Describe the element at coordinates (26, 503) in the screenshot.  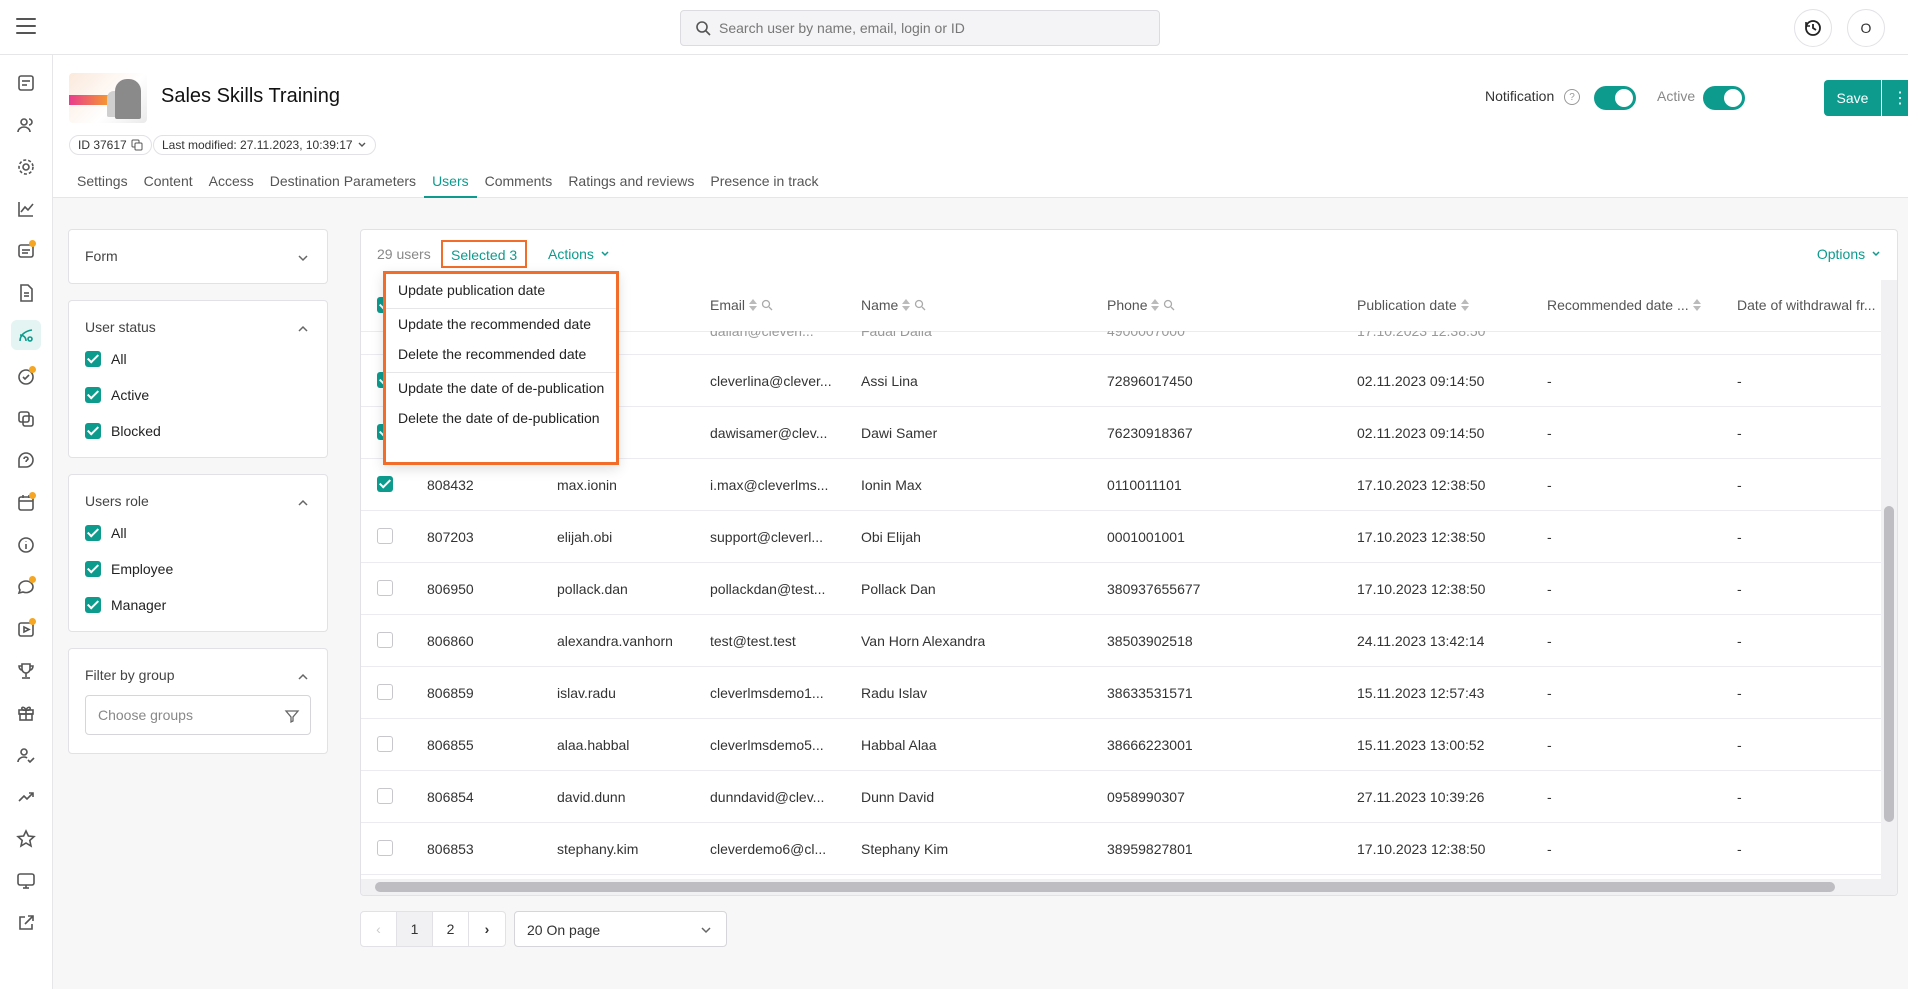
I see `calendar-icon` at that location.